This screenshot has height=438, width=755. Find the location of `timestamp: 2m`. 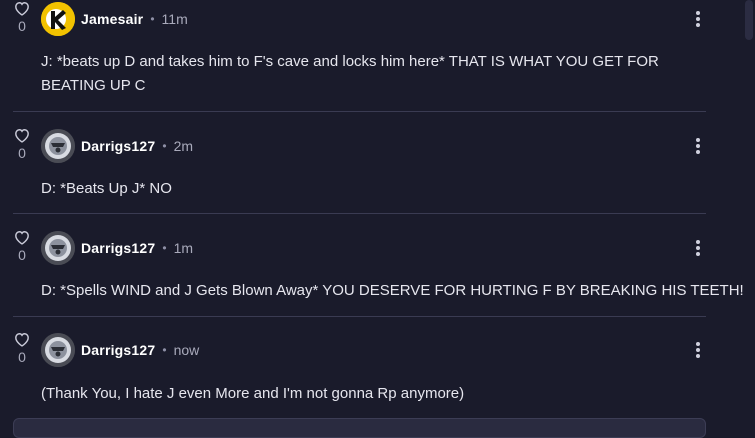

timestamp: 2m is located at coordinates (183, 146).